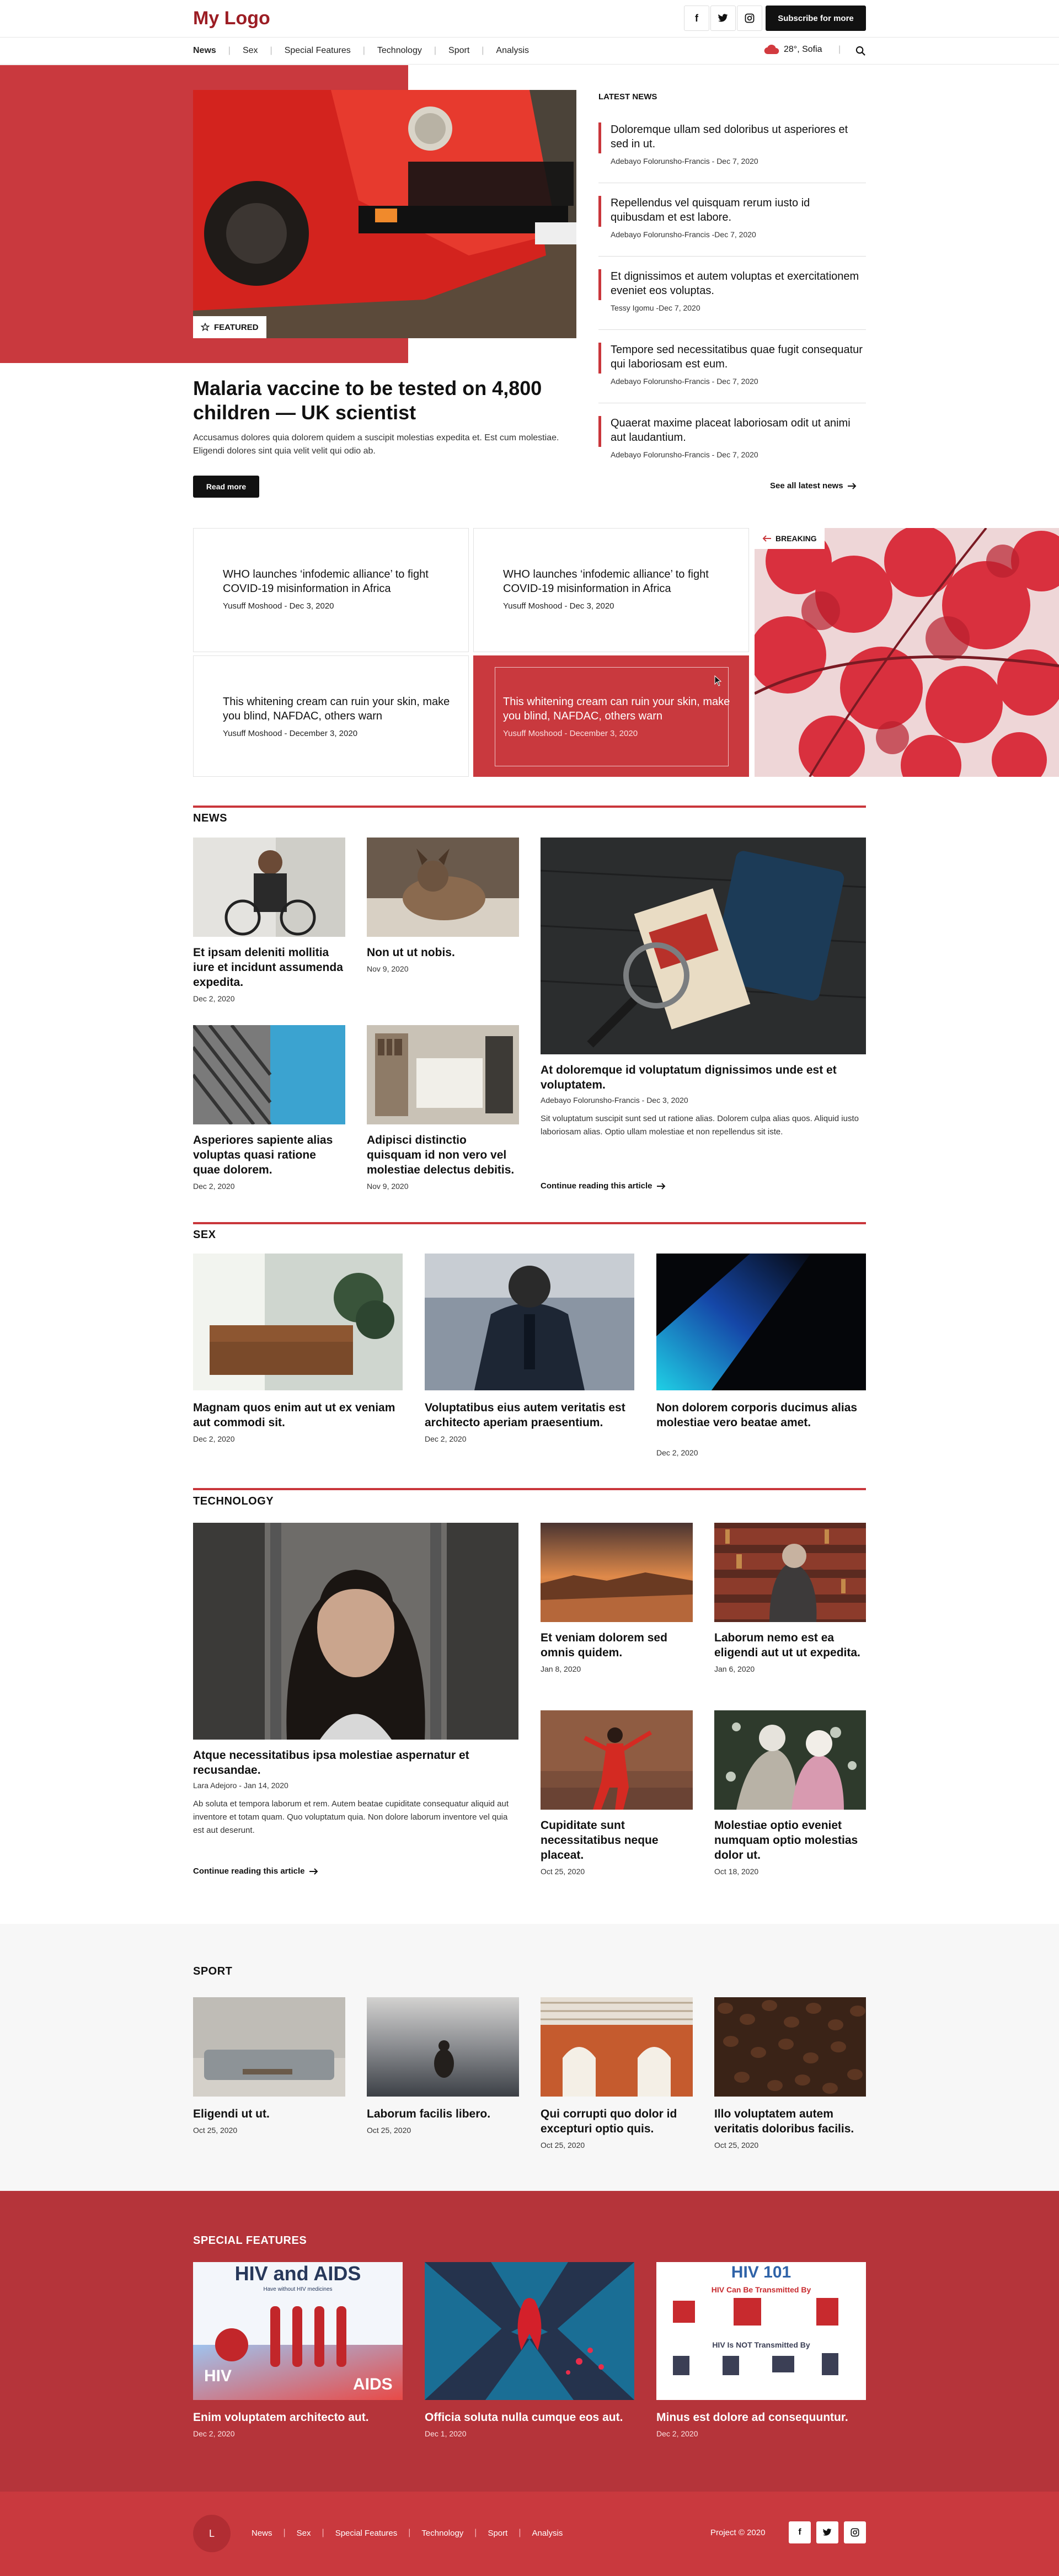  What do you see at coordinates (529, 19) in the screenshot?
I see `header: My Logo f Subscribe for more` at bounding box center [529, 19].